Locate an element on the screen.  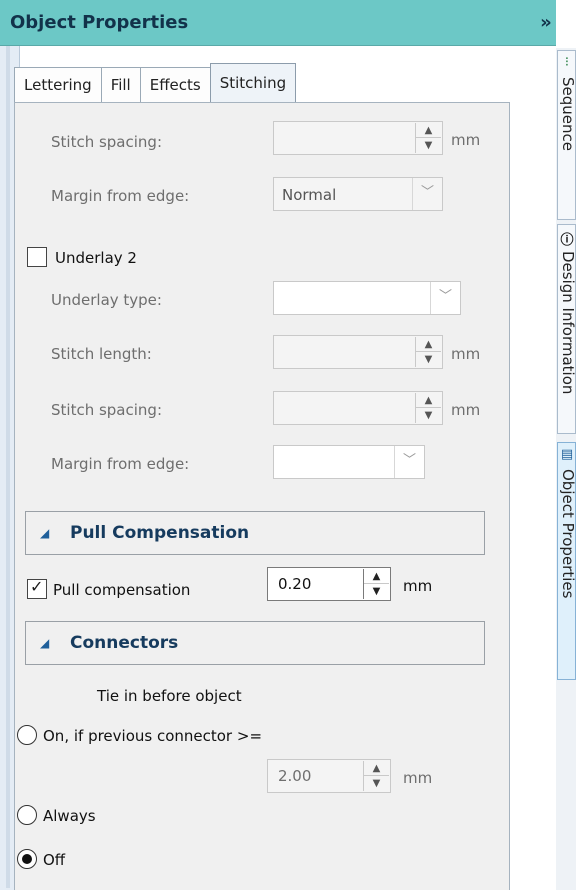
underlay2-stitch-spacing-label: Stitch spacing: is located at coordinates (106, 410).